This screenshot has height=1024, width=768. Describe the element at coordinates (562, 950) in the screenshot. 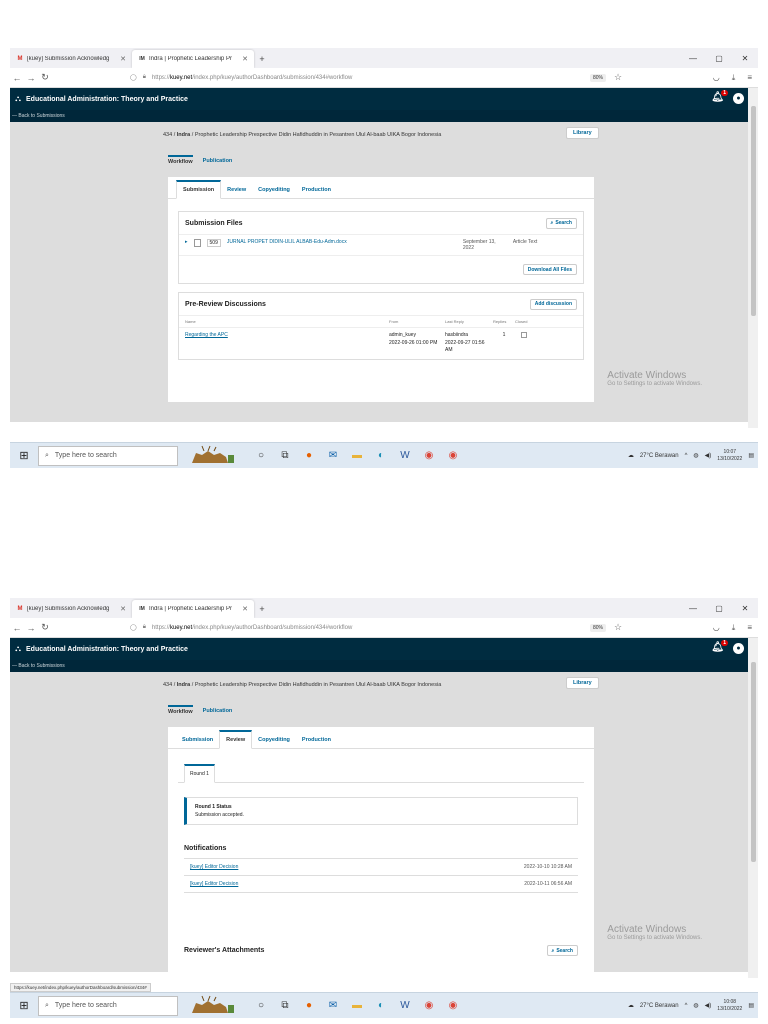

I see `search-attachments-button: ⌕ Search` at that location.